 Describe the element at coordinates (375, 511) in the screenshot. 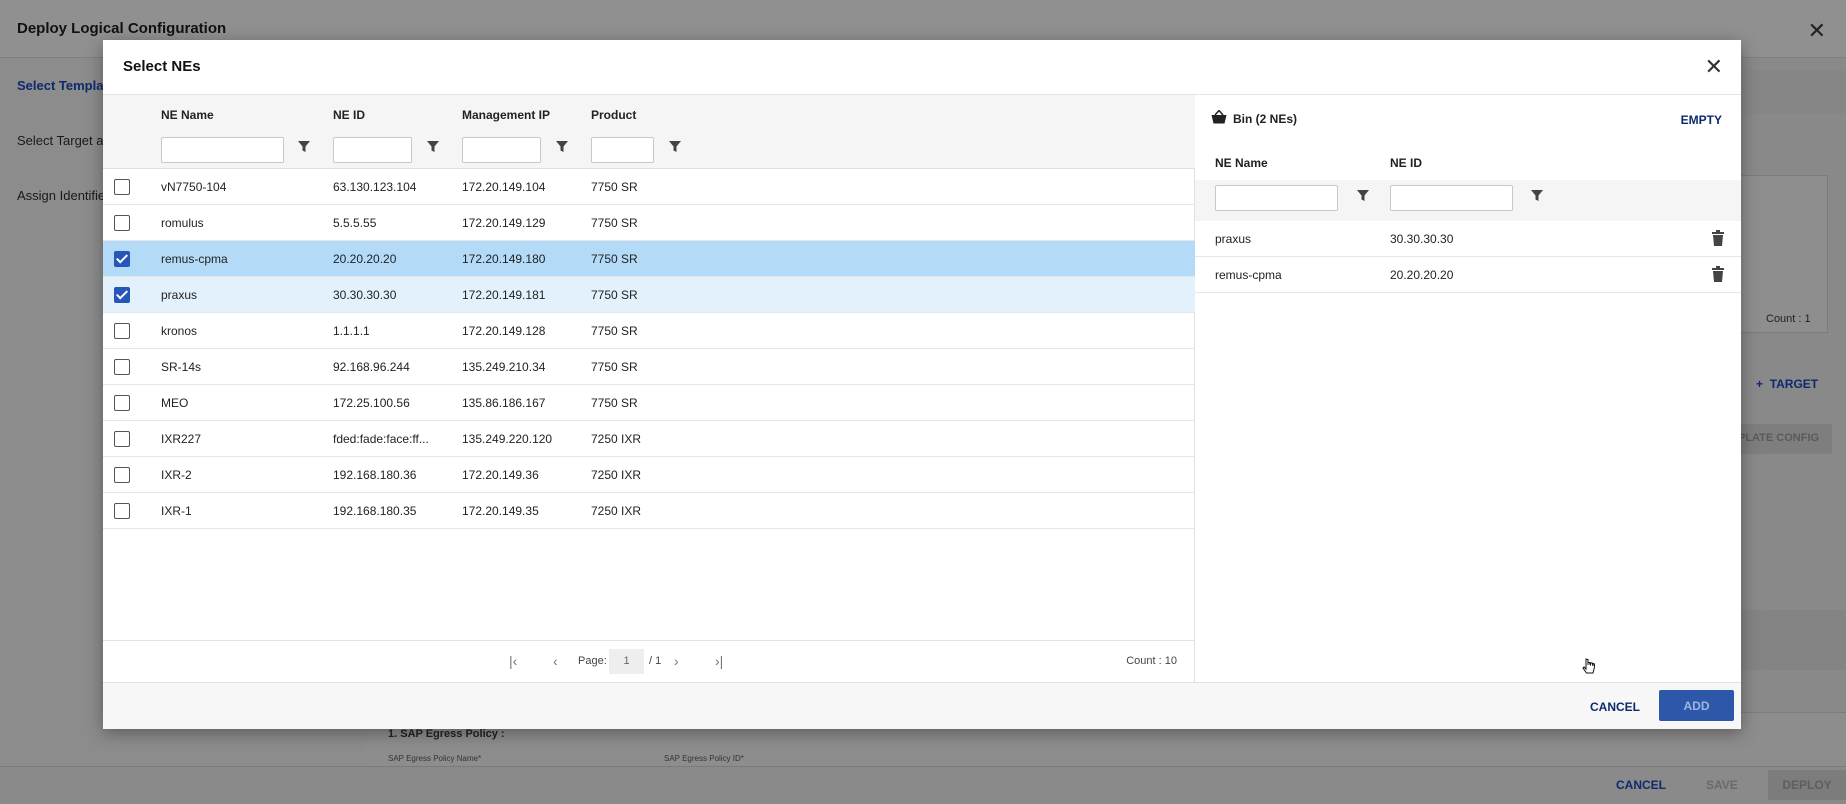

I see `cell-ne-id: 192.168.180.35` at that location.